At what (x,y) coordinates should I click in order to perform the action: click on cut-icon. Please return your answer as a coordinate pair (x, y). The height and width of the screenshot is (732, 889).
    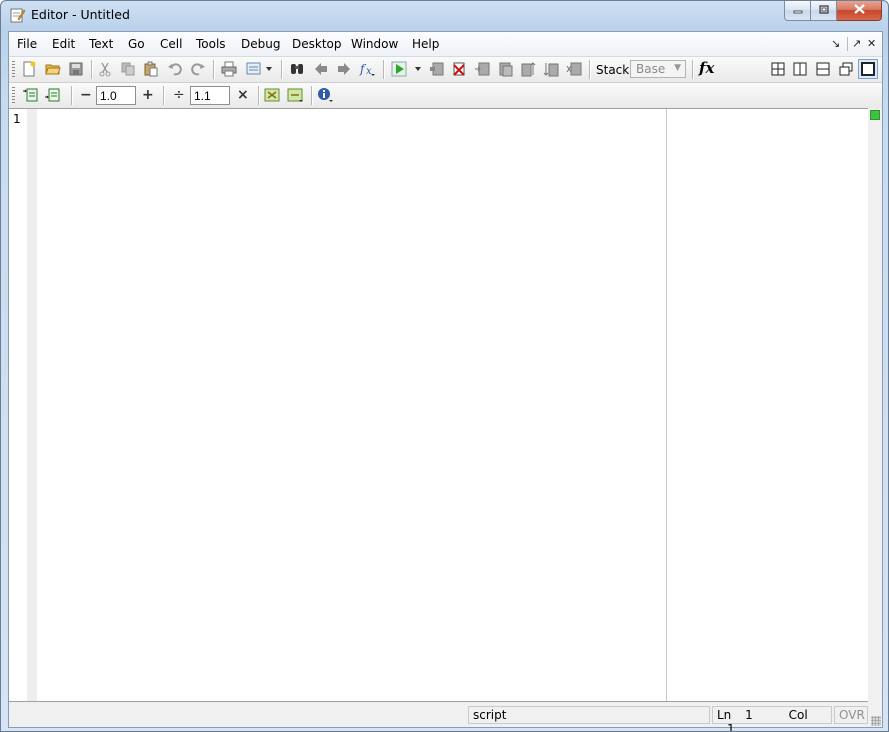
    Looking at the image, I should click on (105, 69).